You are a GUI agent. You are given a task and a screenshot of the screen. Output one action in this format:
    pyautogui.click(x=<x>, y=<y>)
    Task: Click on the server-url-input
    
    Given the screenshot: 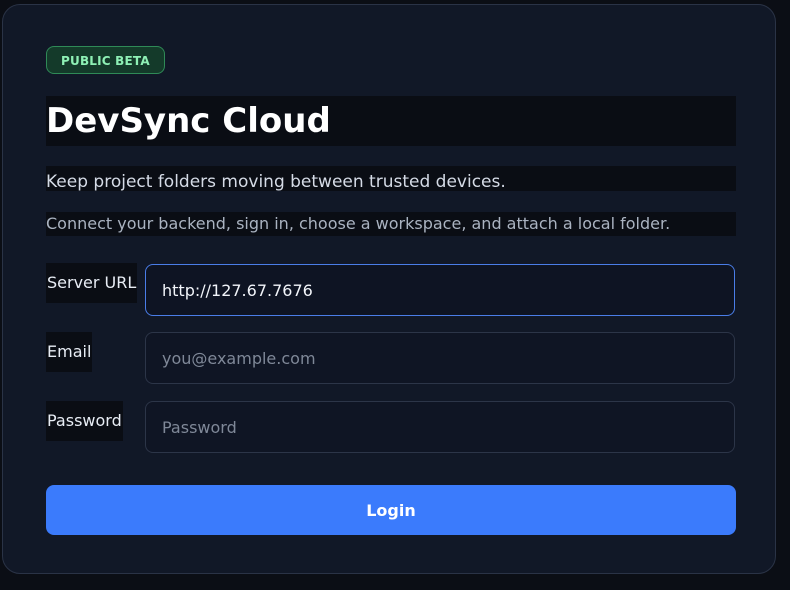 What is the action you would take?
    pyautogui.click(x=440, y=290)
    